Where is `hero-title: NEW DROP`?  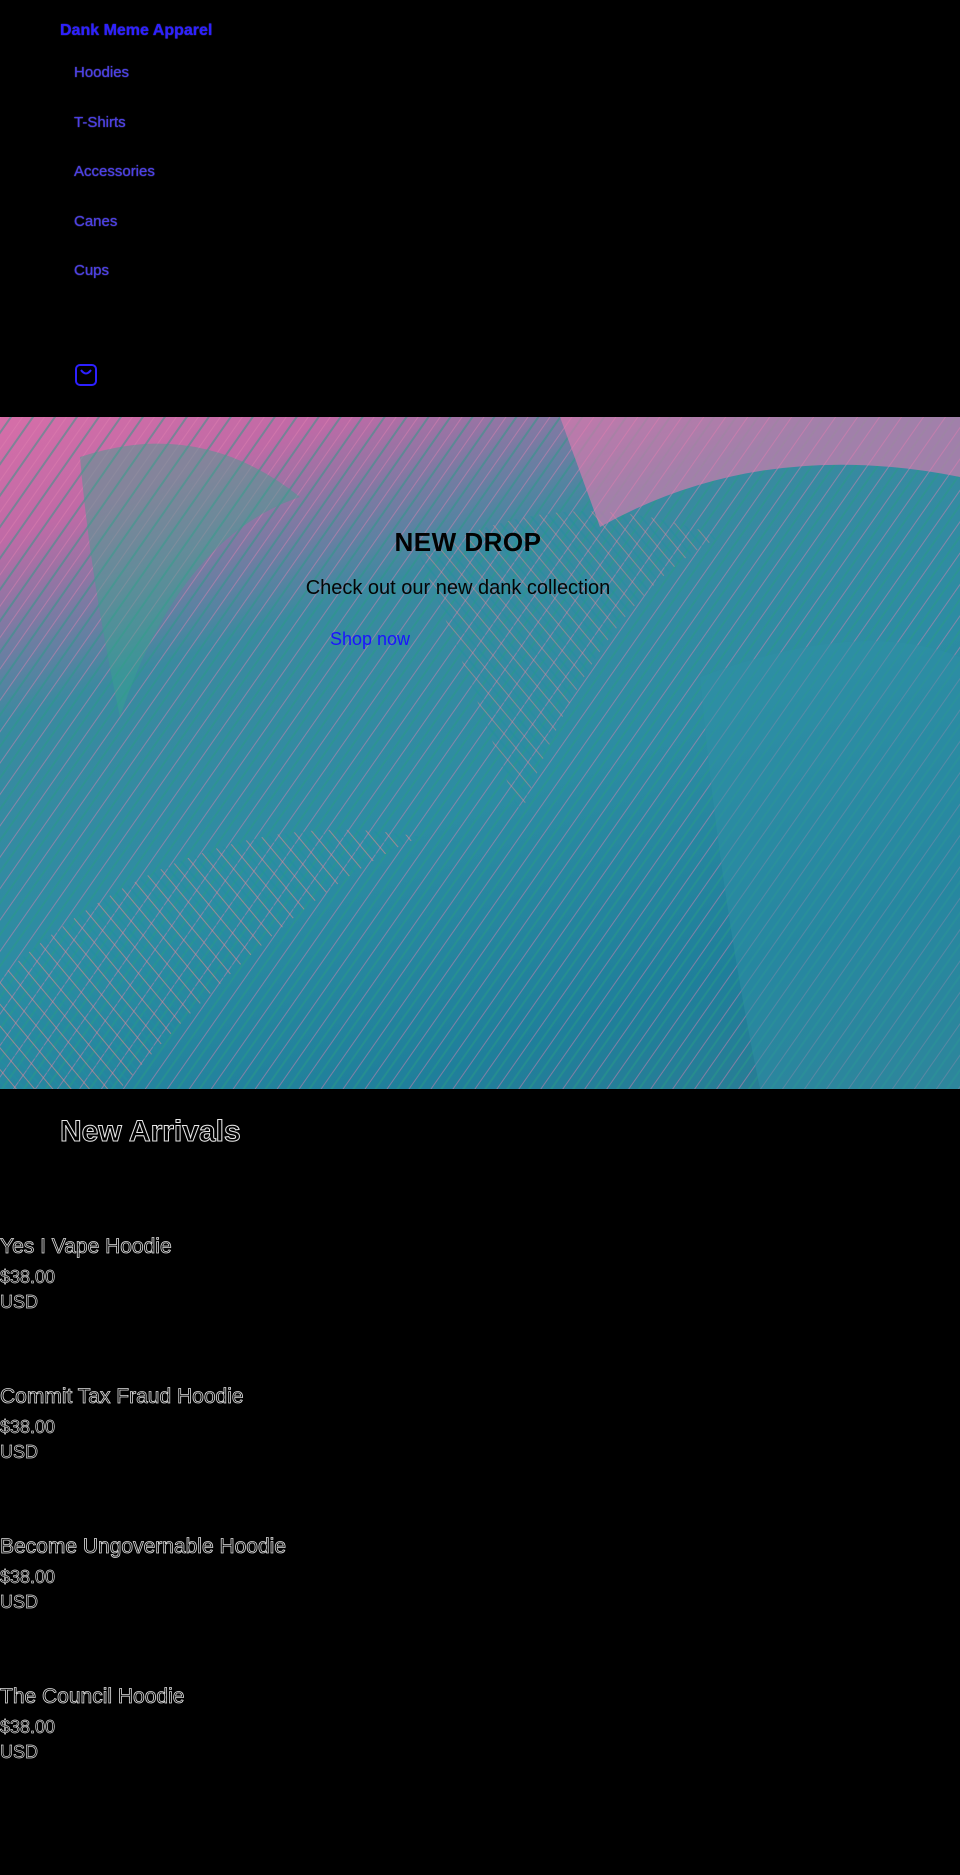
hero-title: NEW DROP is located at coordinates (468, 542).